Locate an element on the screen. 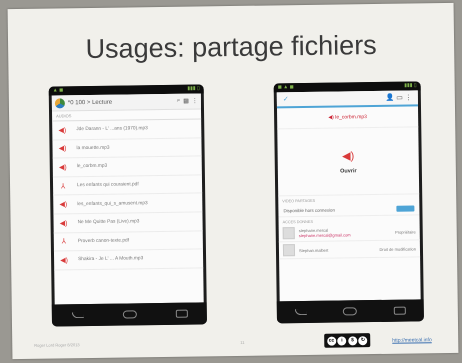  list-item: ◀) Shakira - Je L' ... A Mouth.mp3 is located at coordinates (128, 260).